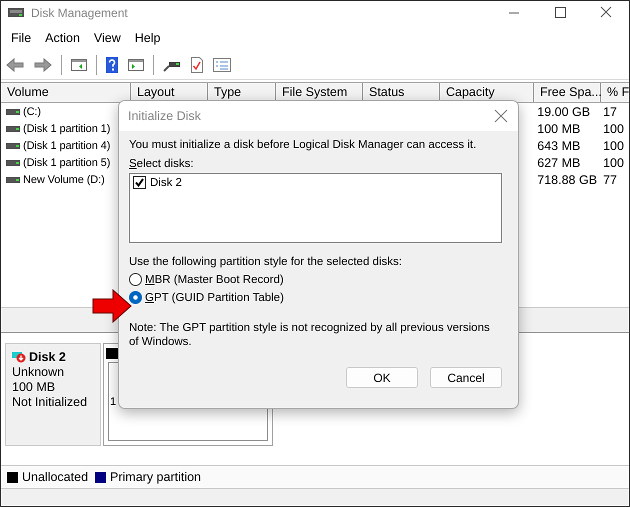  I want to click on properties-list-icon, so click(222, 65).